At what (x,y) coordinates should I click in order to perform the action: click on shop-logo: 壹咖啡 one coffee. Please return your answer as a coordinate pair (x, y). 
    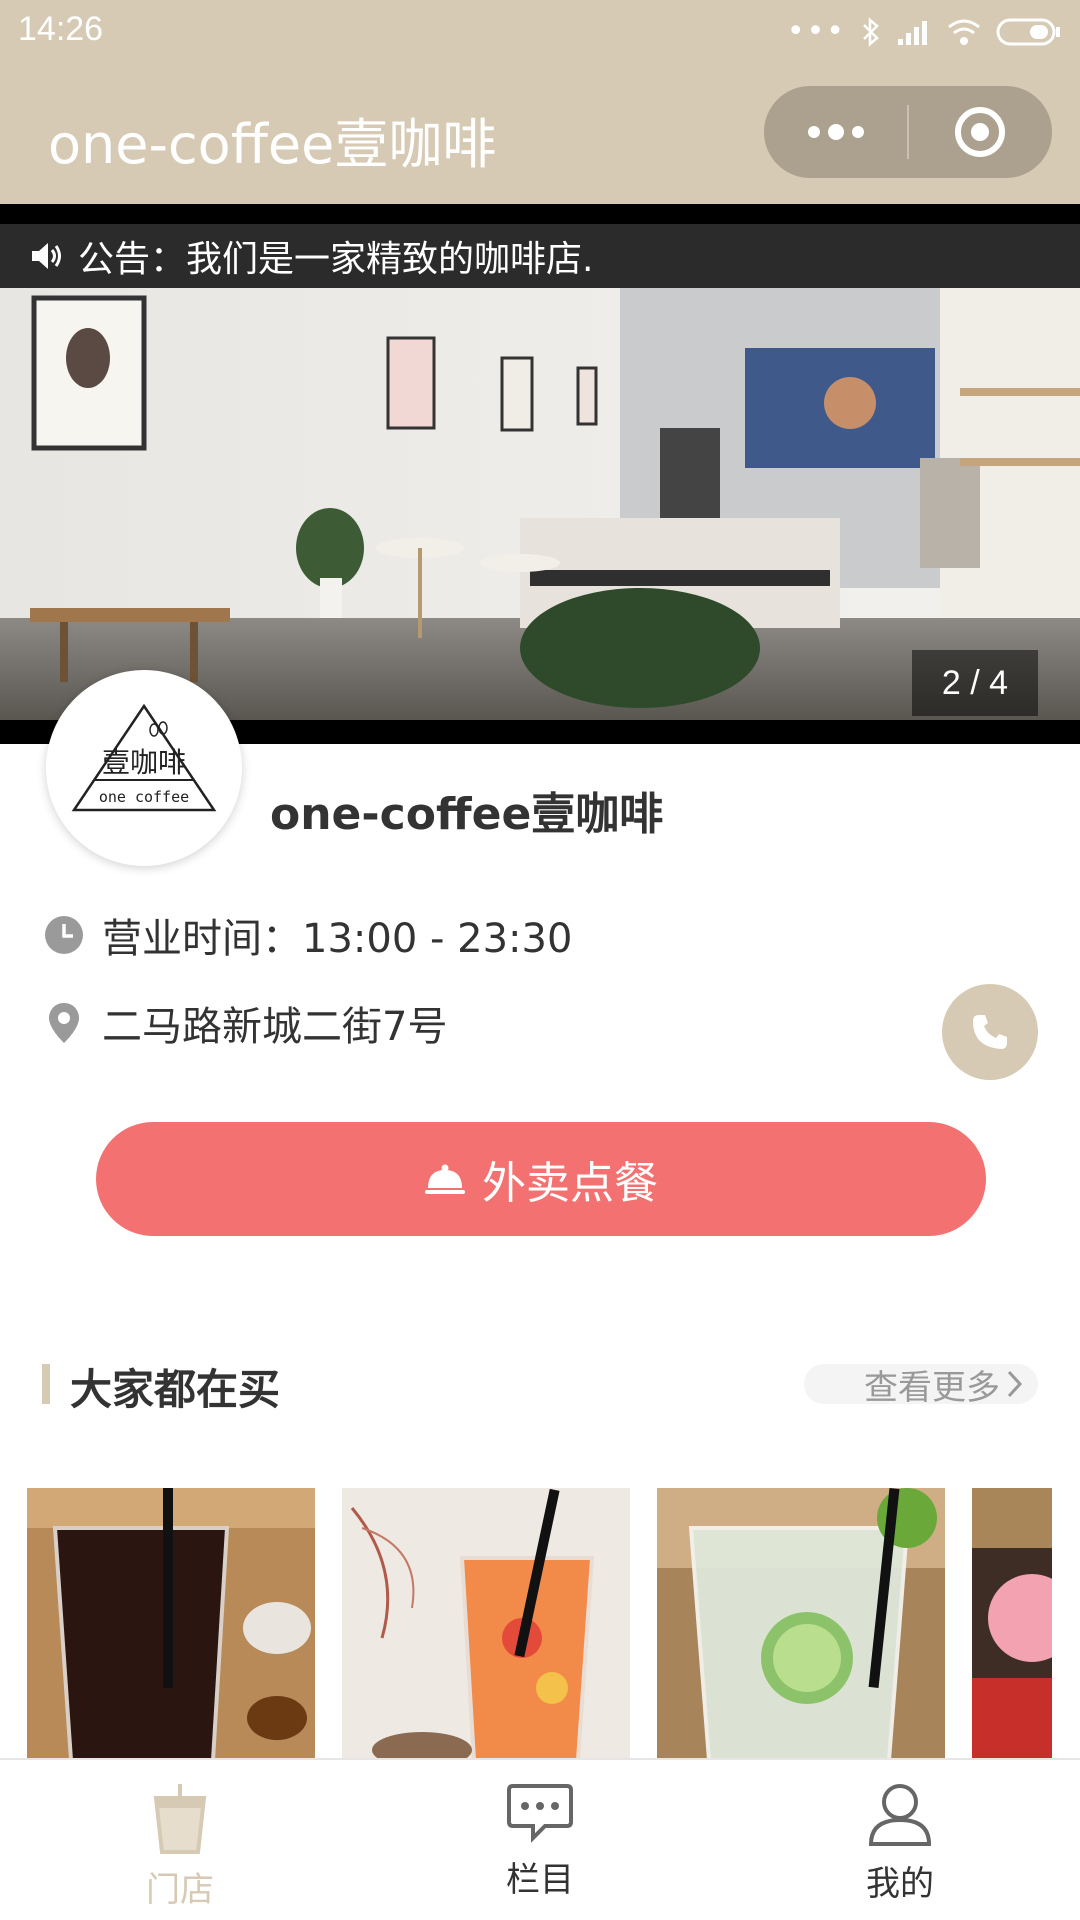
    Looking at the image, I should click on (144, 768).